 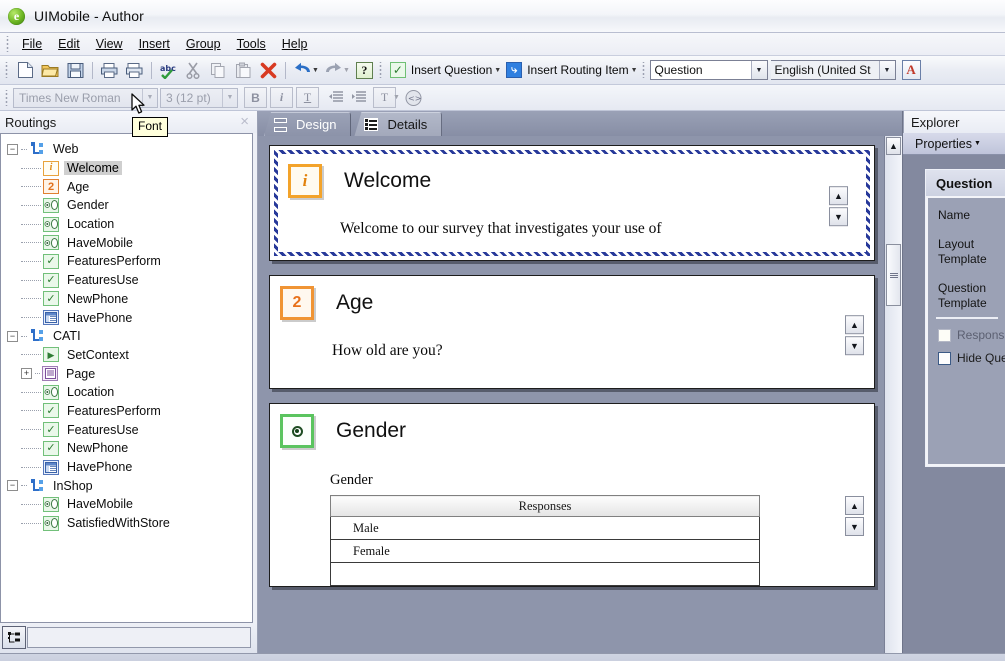 What do you see at coordinates (69, 44) in the screenshot?
I see `menu-edit: Edit` at bounding box center [69, 44].